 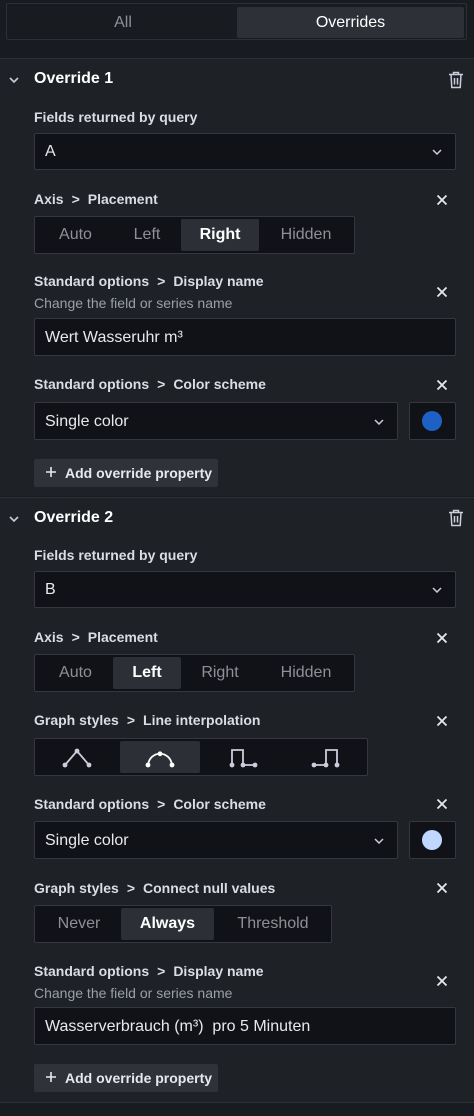 What do you see at coordinates (245, 589) in the screenshot?
I see `query-select: B` at bounding box center [245, 589].